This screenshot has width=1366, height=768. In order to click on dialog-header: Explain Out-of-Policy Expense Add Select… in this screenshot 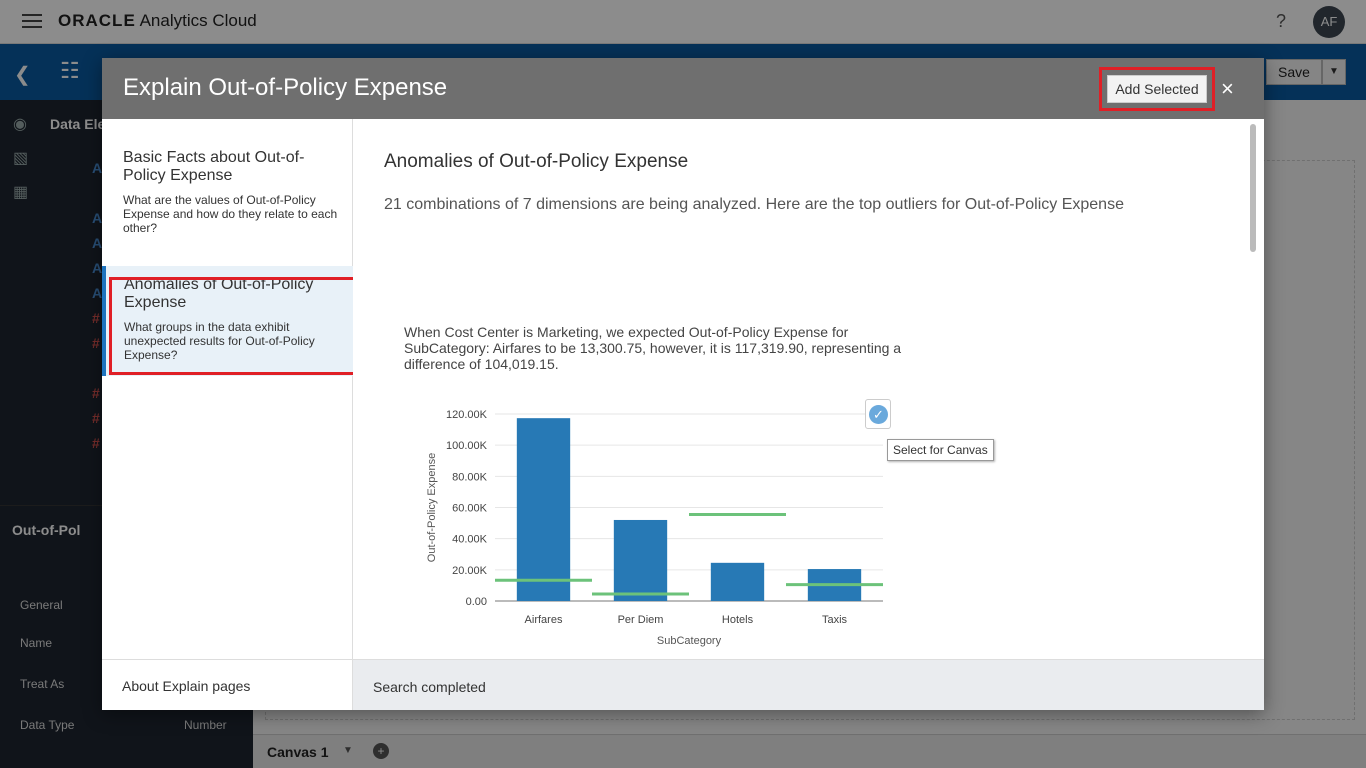, I will do `click(683, 88)`.